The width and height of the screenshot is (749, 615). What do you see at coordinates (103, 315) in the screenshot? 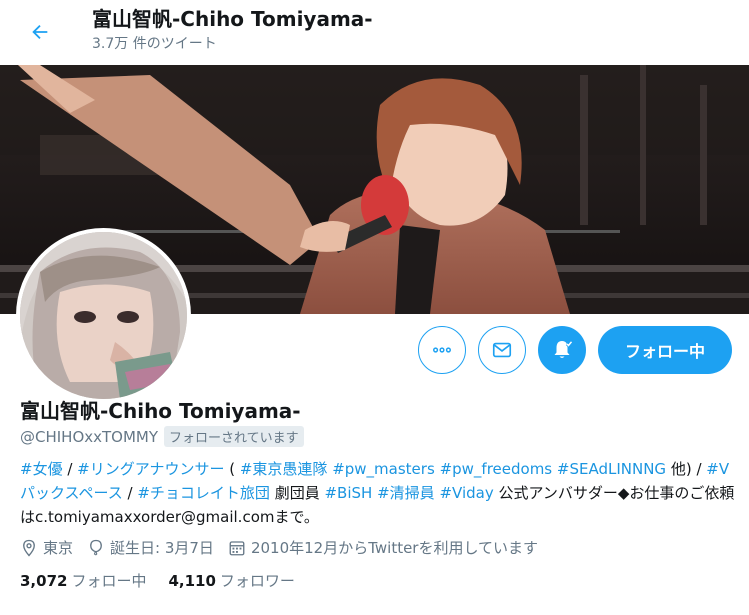
I see `avatar` at bounding box center [103, 315].